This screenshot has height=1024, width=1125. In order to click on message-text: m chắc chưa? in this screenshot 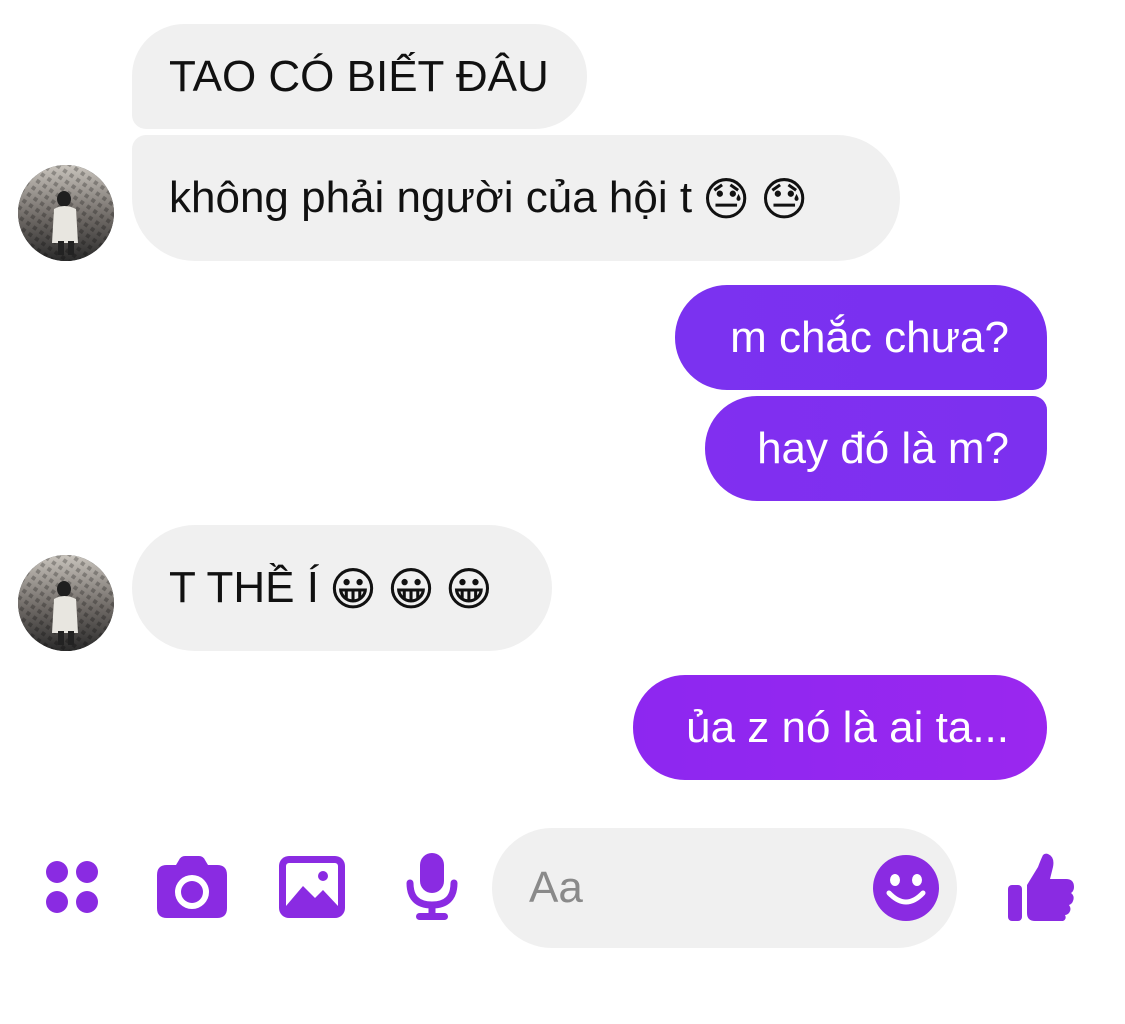, I will do `click(869, 337)`.